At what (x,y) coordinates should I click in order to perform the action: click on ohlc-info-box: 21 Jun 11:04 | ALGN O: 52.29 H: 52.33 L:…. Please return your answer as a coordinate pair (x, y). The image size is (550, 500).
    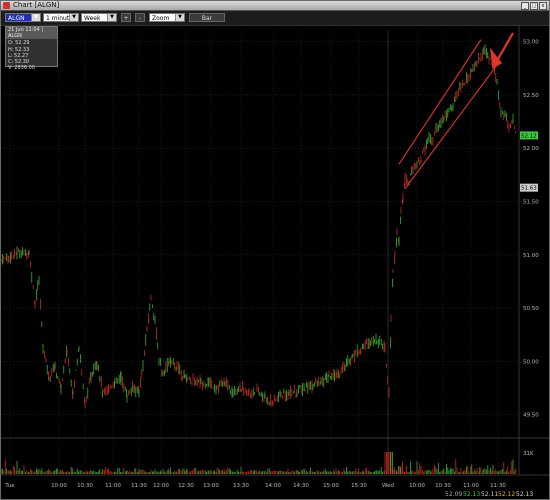
    Looking at the image, I should click on (31, 48).